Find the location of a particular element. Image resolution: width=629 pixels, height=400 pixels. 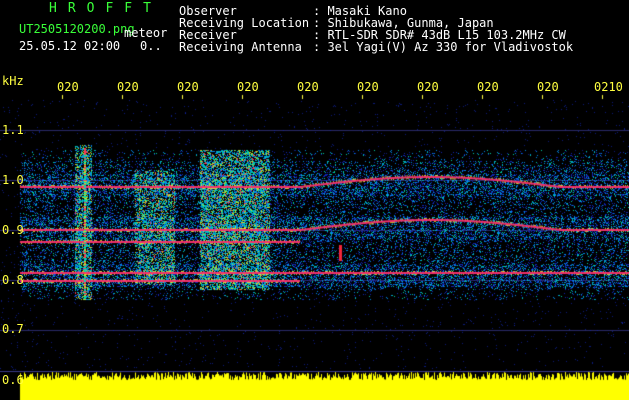

counter-value: 0.. is located at coordinates (151, 46).